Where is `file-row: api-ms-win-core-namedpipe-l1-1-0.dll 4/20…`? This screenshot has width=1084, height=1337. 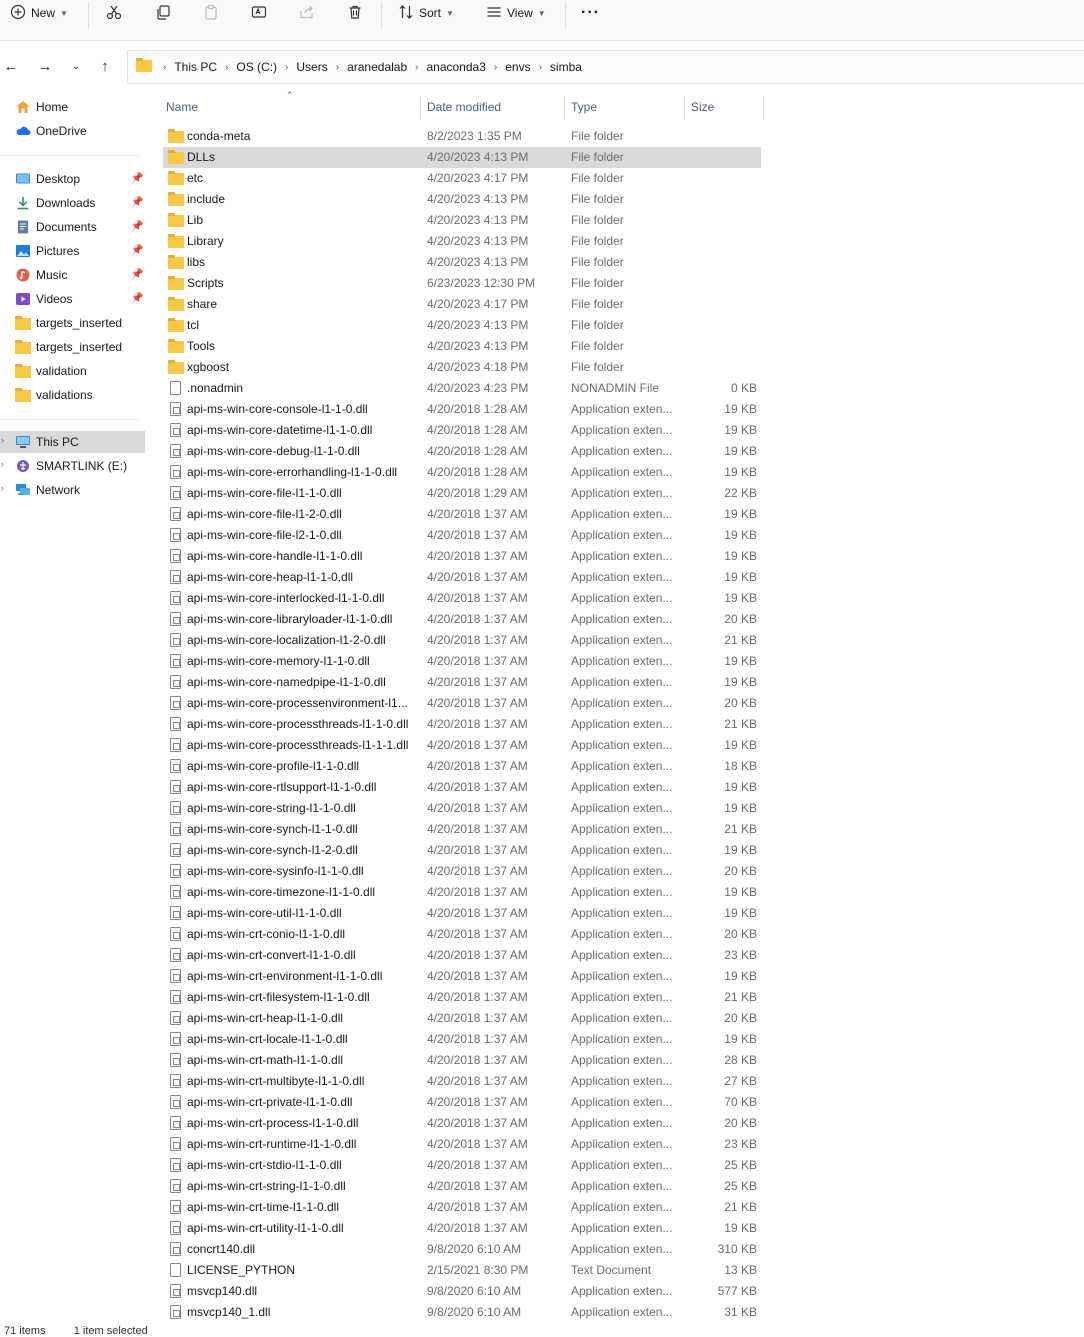 file-row: api-ms-win-core-namedpipe-l1-1-0.dll 4/20… is located at coordinates (462, 682).